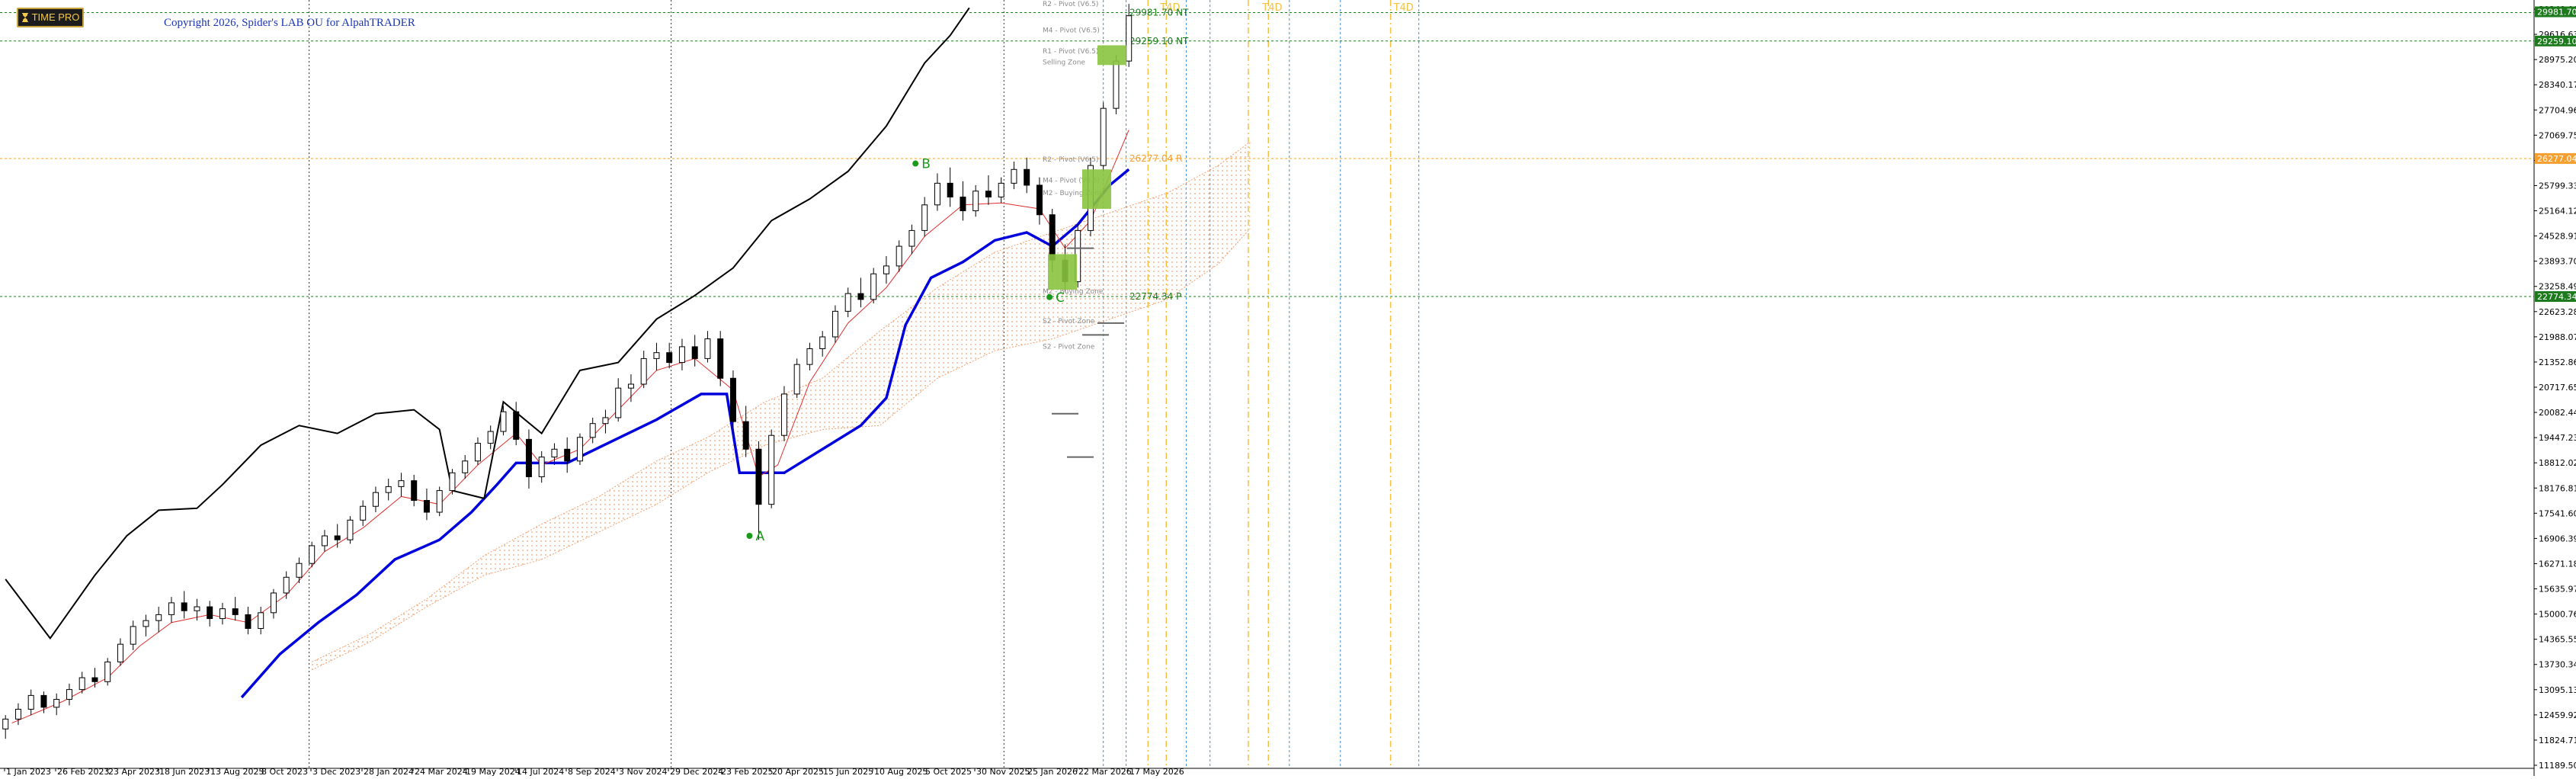  What do you see at coordinates (2557, 640) in the screenshot?
I see `y-tick-label: 14365.55` at bounding box center [2557, 640].